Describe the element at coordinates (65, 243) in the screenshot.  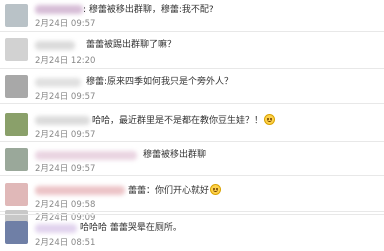
I see `comment-time: 2月24日 08:51` at that location.